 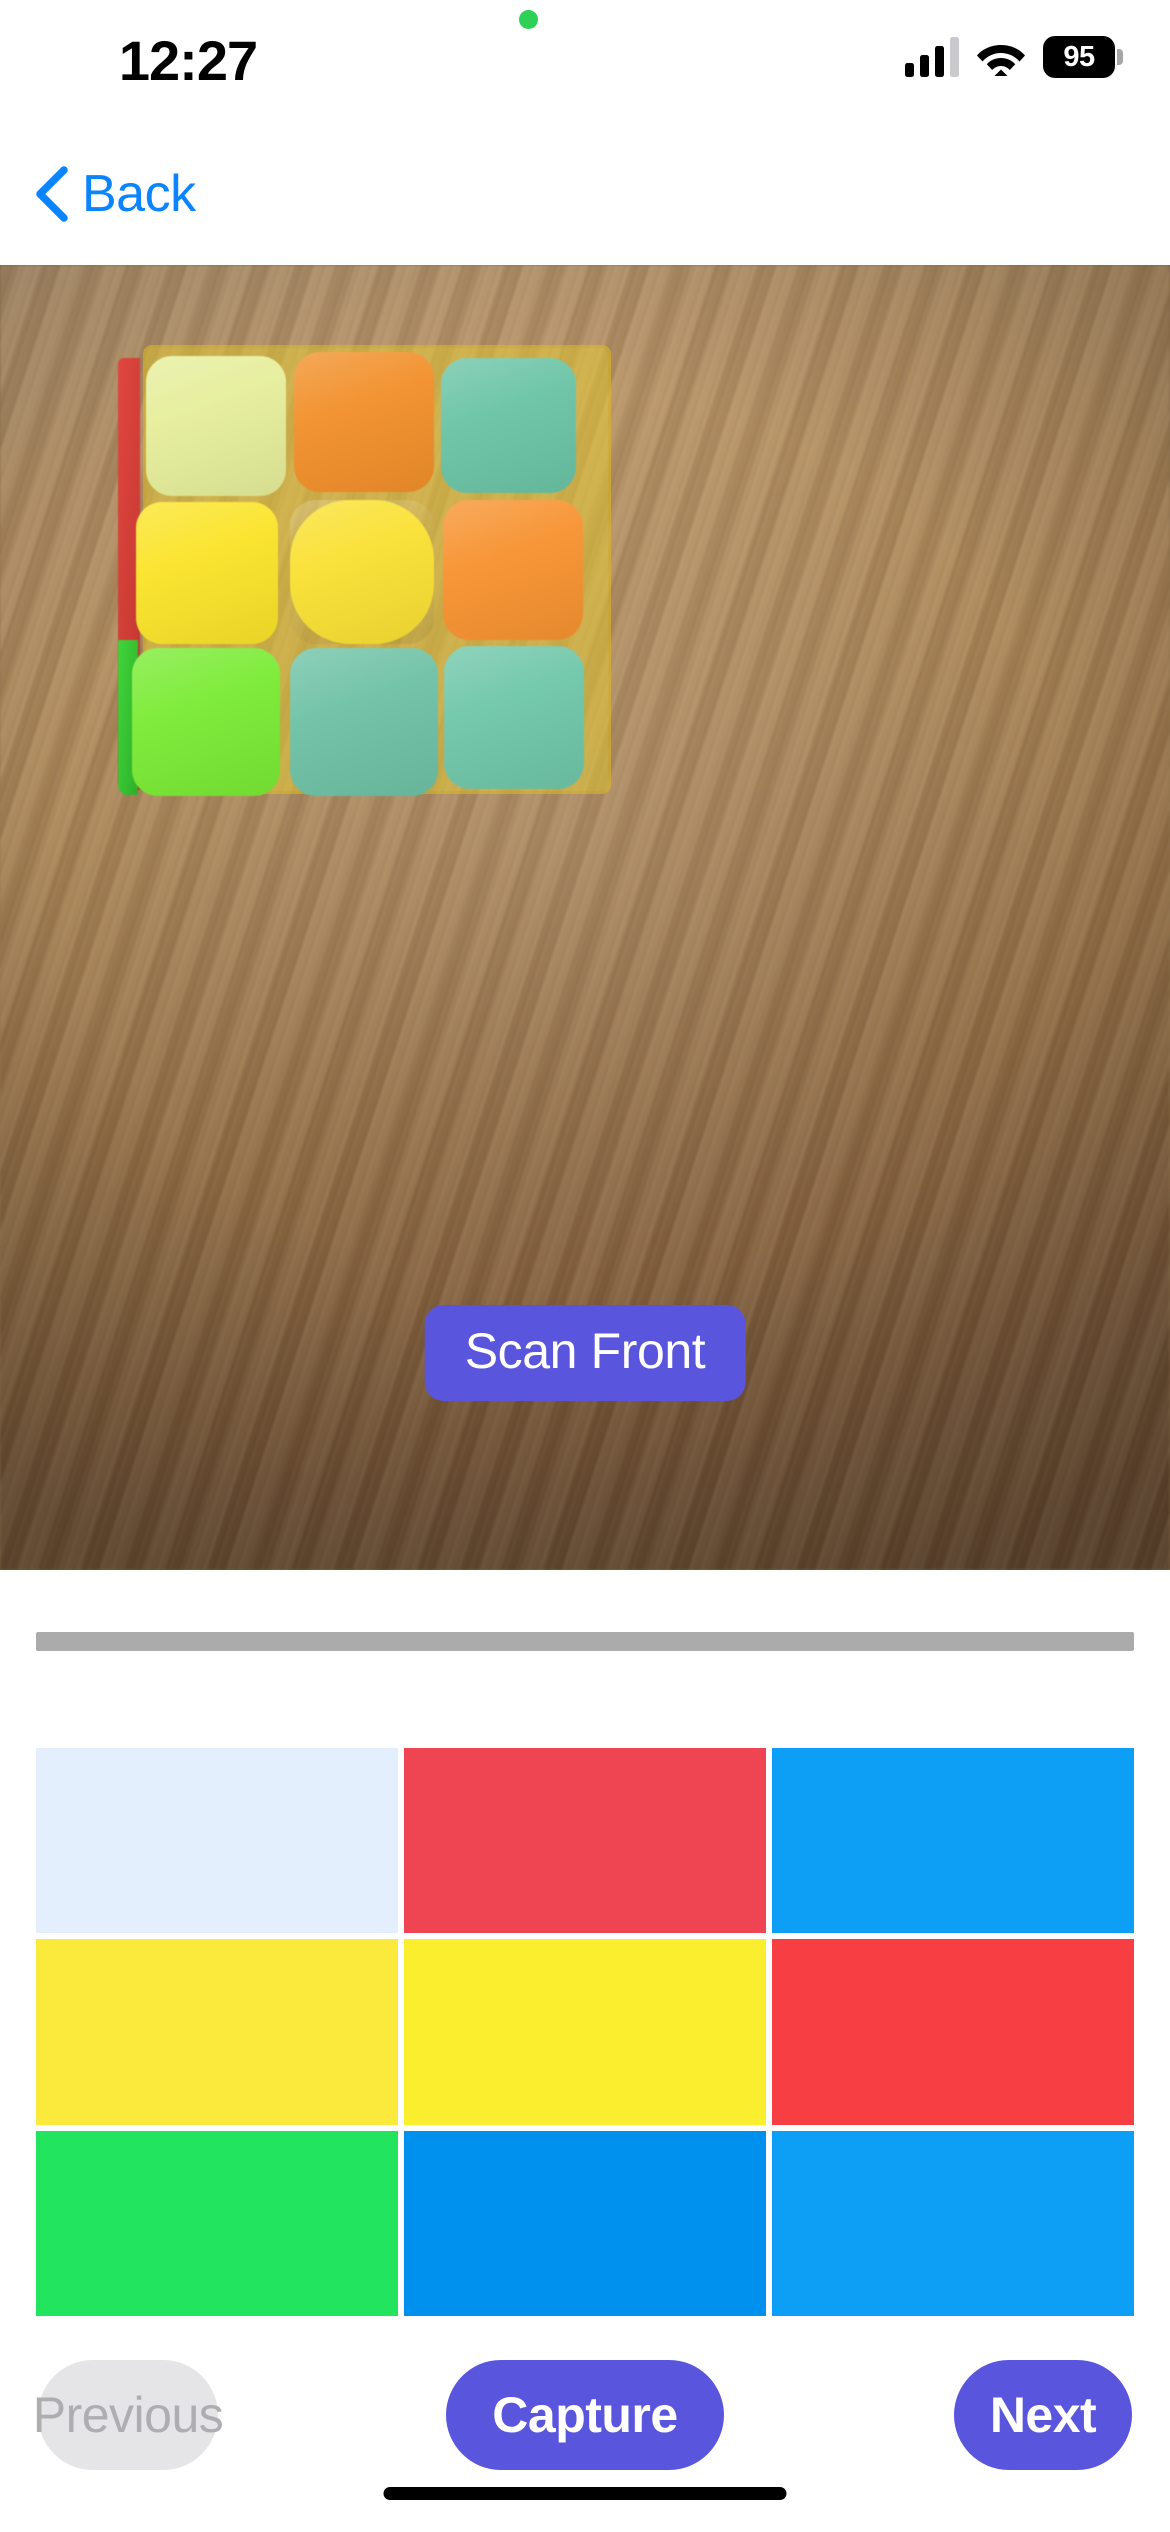 What do you see at coordinates (585, 2493) in the screenshot?
I see `home-indicator` at bounding box center [585, 2493].